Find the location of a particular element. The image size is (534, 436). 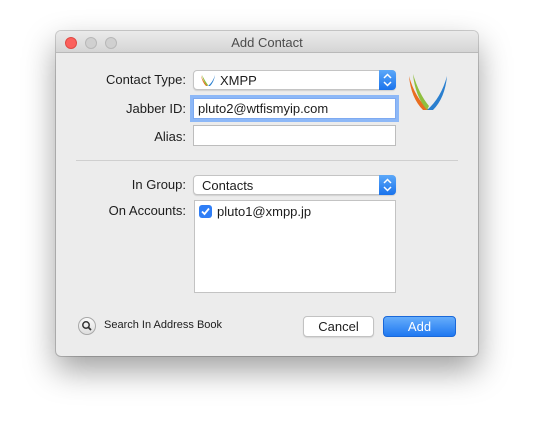

jabber-id-label: Jabber ID: is located at coordinates (156, 108).